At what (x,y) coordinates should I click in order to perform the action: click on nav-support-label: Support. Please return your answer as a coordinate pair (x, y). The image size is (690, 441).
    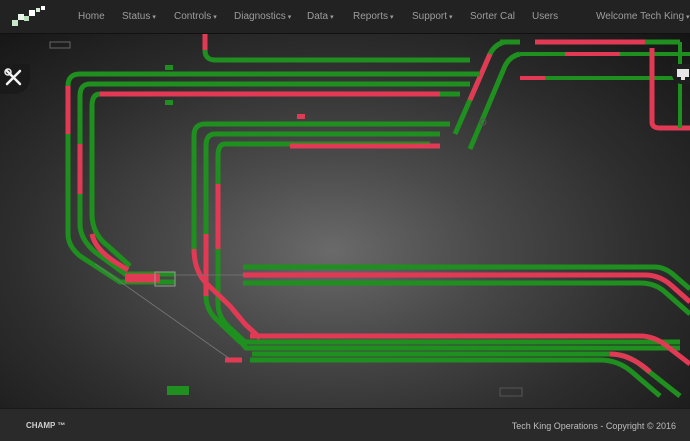
    Looking at the image, I should click on (430, 16).